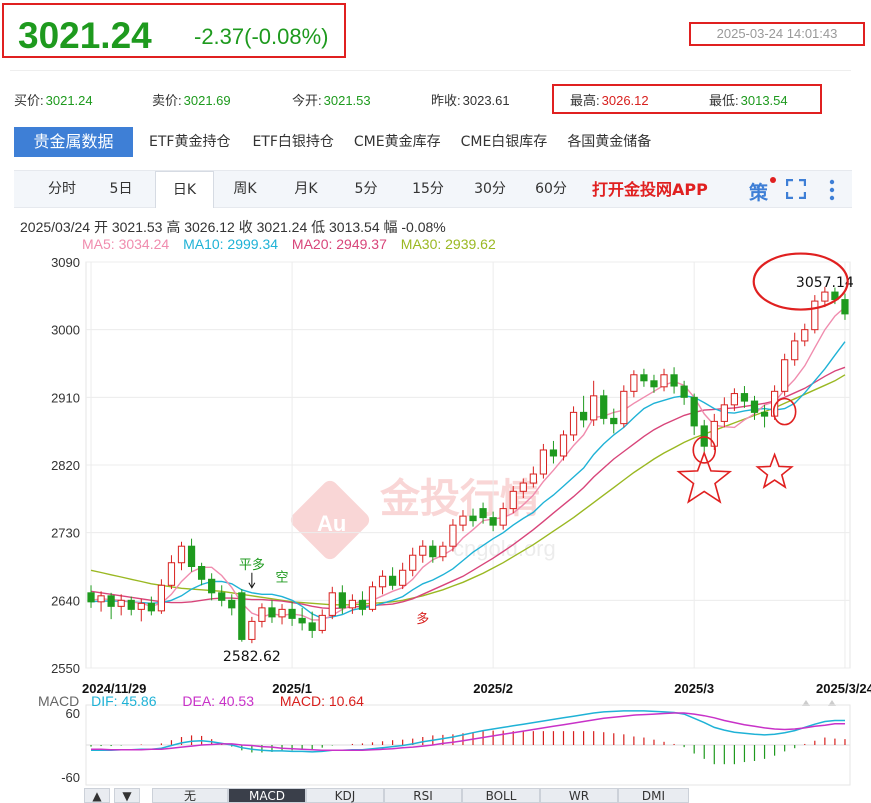  Describe the element at coordinates (189, 142) in the screenshot. I see `tab-etf-gold: ETF黄金持仓` at that location.